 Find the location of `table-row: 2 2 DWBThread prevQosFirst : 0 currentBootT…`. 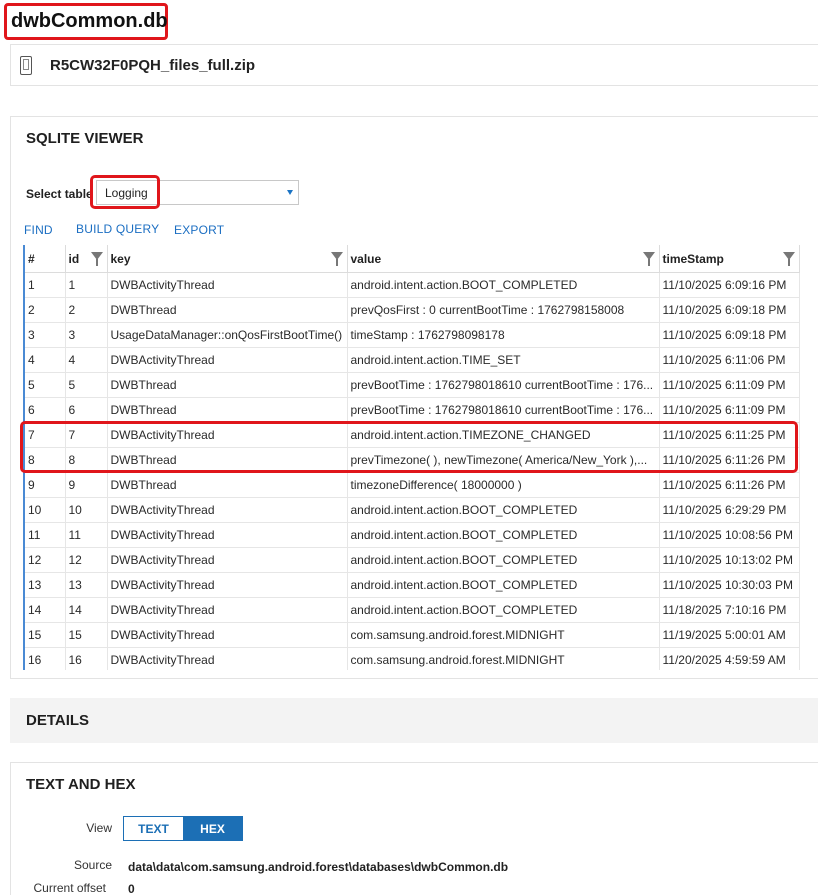

table-row: 2 2 DWBThread prevQosFirst : 0 currentBootT… is located at coordinates (412, 310).